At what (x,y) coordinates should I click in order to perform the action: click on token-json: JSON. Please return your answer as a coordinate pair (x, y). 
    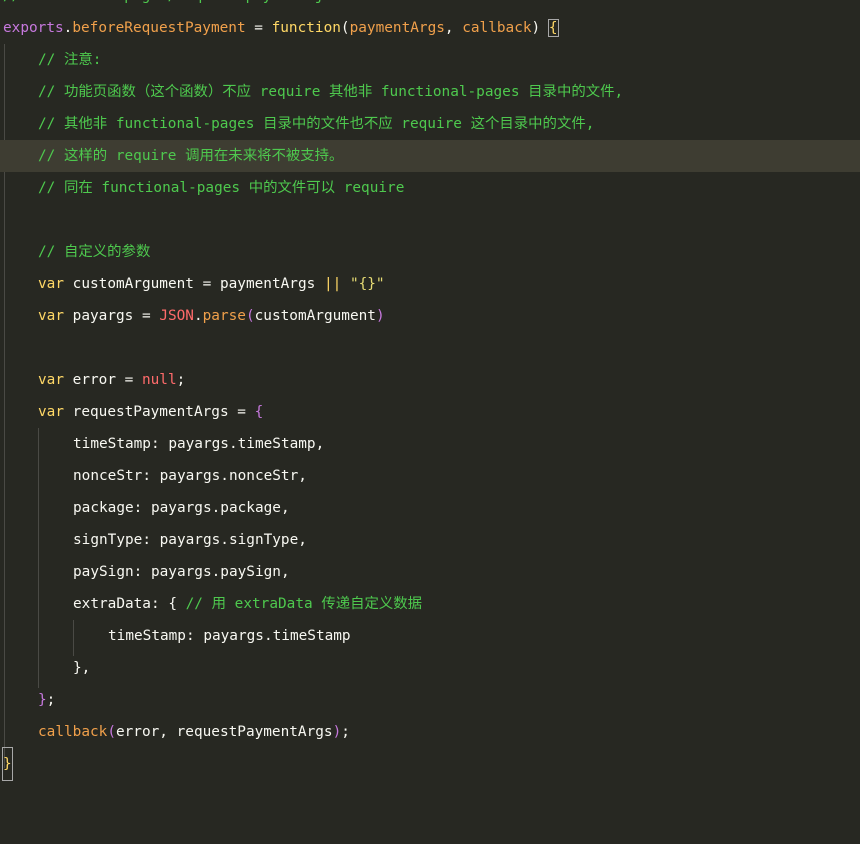
    Looking at the image, I should click on (176, 316).